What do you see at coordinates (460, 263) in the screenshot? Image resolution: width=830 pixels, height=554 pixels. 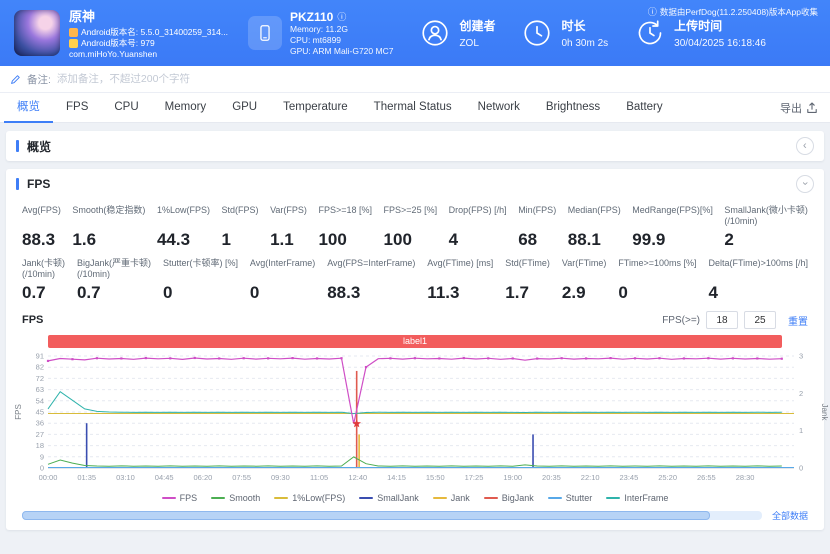 I see `metric-label: Avg(FTime) [ms]` at bounding box center [460, 263].